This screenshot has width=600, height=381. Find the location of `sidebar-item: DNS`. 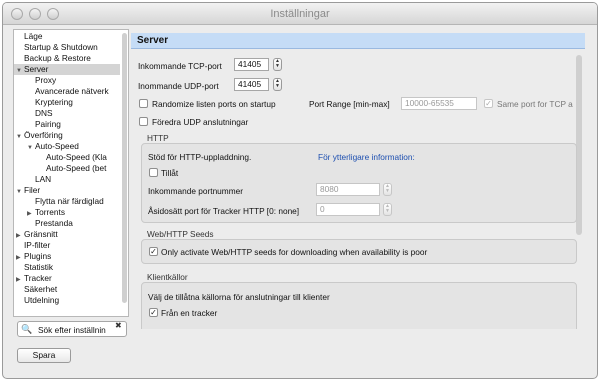

sidebar-item: DNS is located at coordinates (67, 113).